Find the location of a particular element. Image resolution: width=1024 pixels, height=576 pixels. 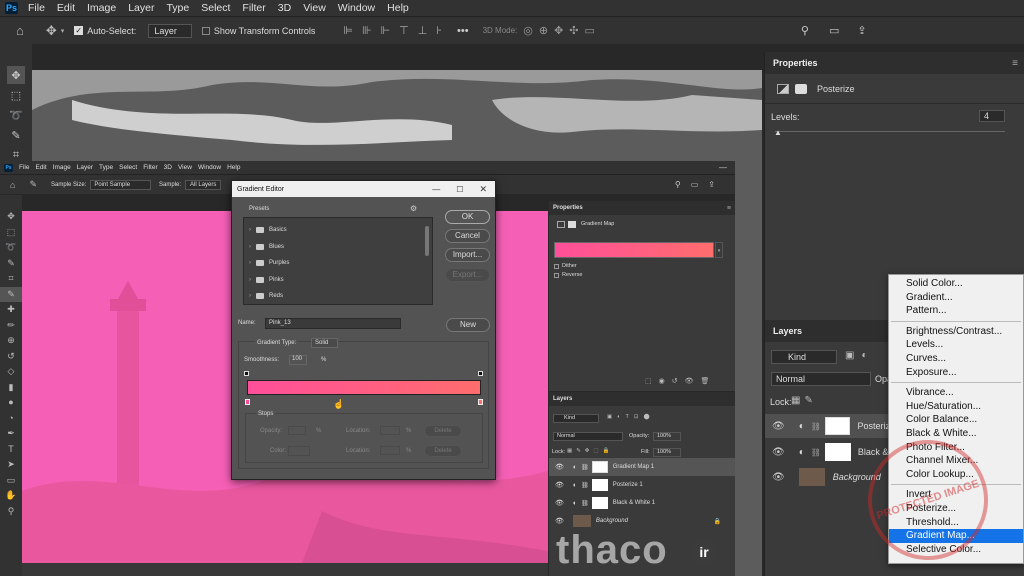

inner-menu-type: Type is located at coordinates (106, 167).